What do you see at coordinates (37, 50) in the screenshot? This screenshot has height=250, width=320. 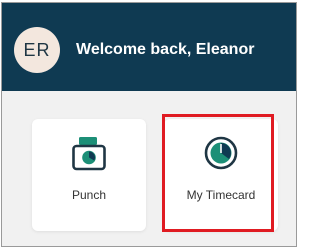 I see `avatar: ER` at bounding box center [37, 50].